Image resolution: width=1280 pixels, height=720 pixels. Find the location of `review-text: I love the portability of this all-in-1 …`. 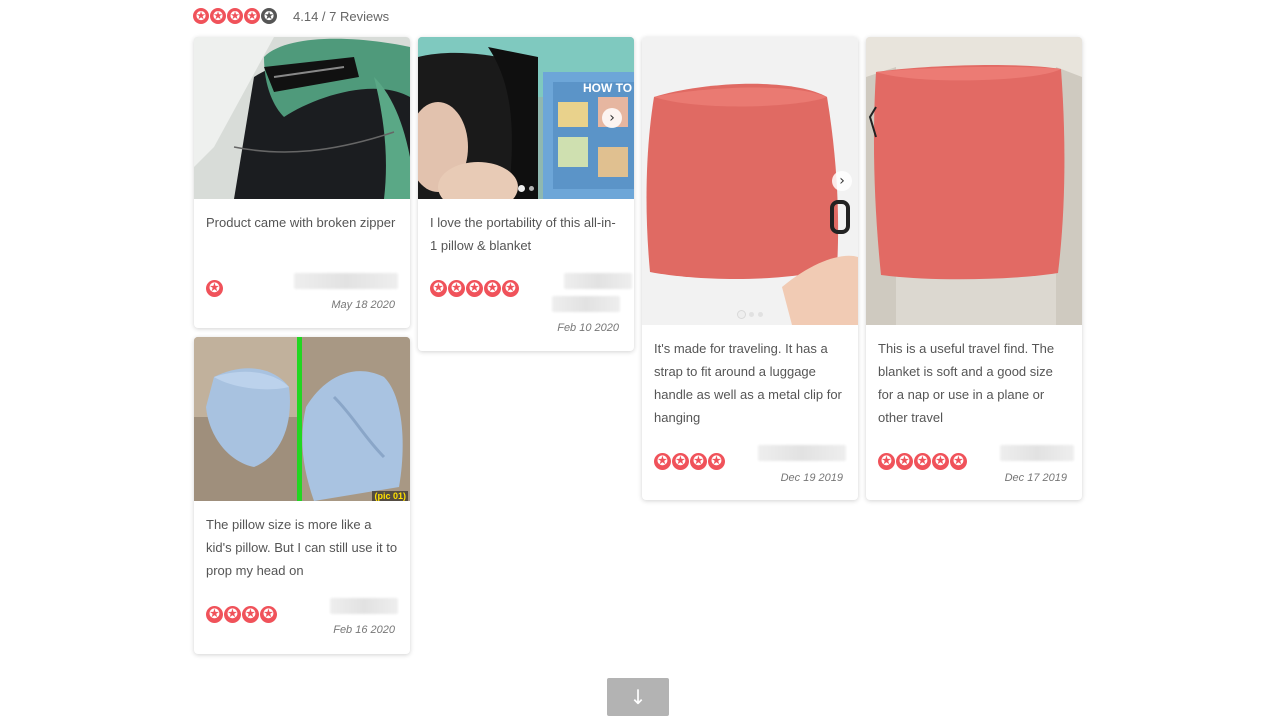

review-text: I love the portability of this all-in-1 … is located at coordinates (523, 234).